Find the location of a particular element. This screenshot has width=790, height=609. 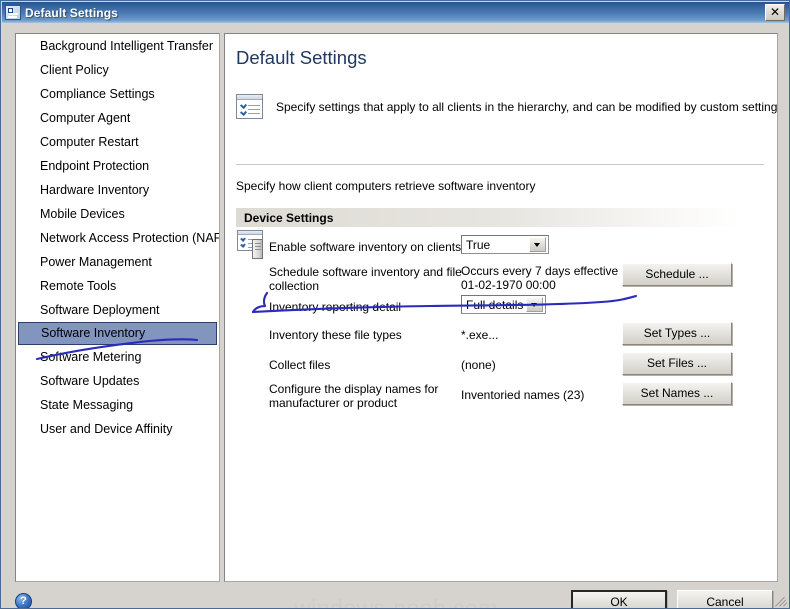

display-names-value: Inventoried names (23) is located at coordinates (523, 395).